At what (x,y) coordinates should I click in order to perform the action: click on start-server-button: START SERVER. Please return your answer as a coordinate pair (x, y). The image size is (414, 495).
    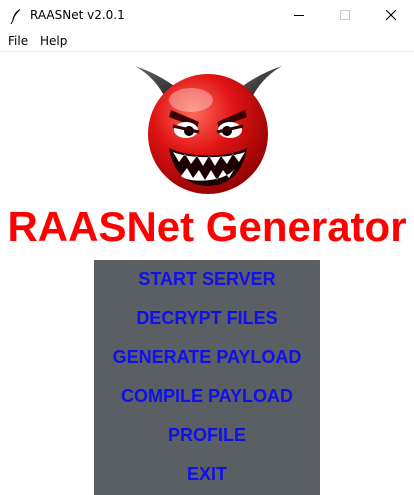
    Looking at the image, I should click on (207, 279).